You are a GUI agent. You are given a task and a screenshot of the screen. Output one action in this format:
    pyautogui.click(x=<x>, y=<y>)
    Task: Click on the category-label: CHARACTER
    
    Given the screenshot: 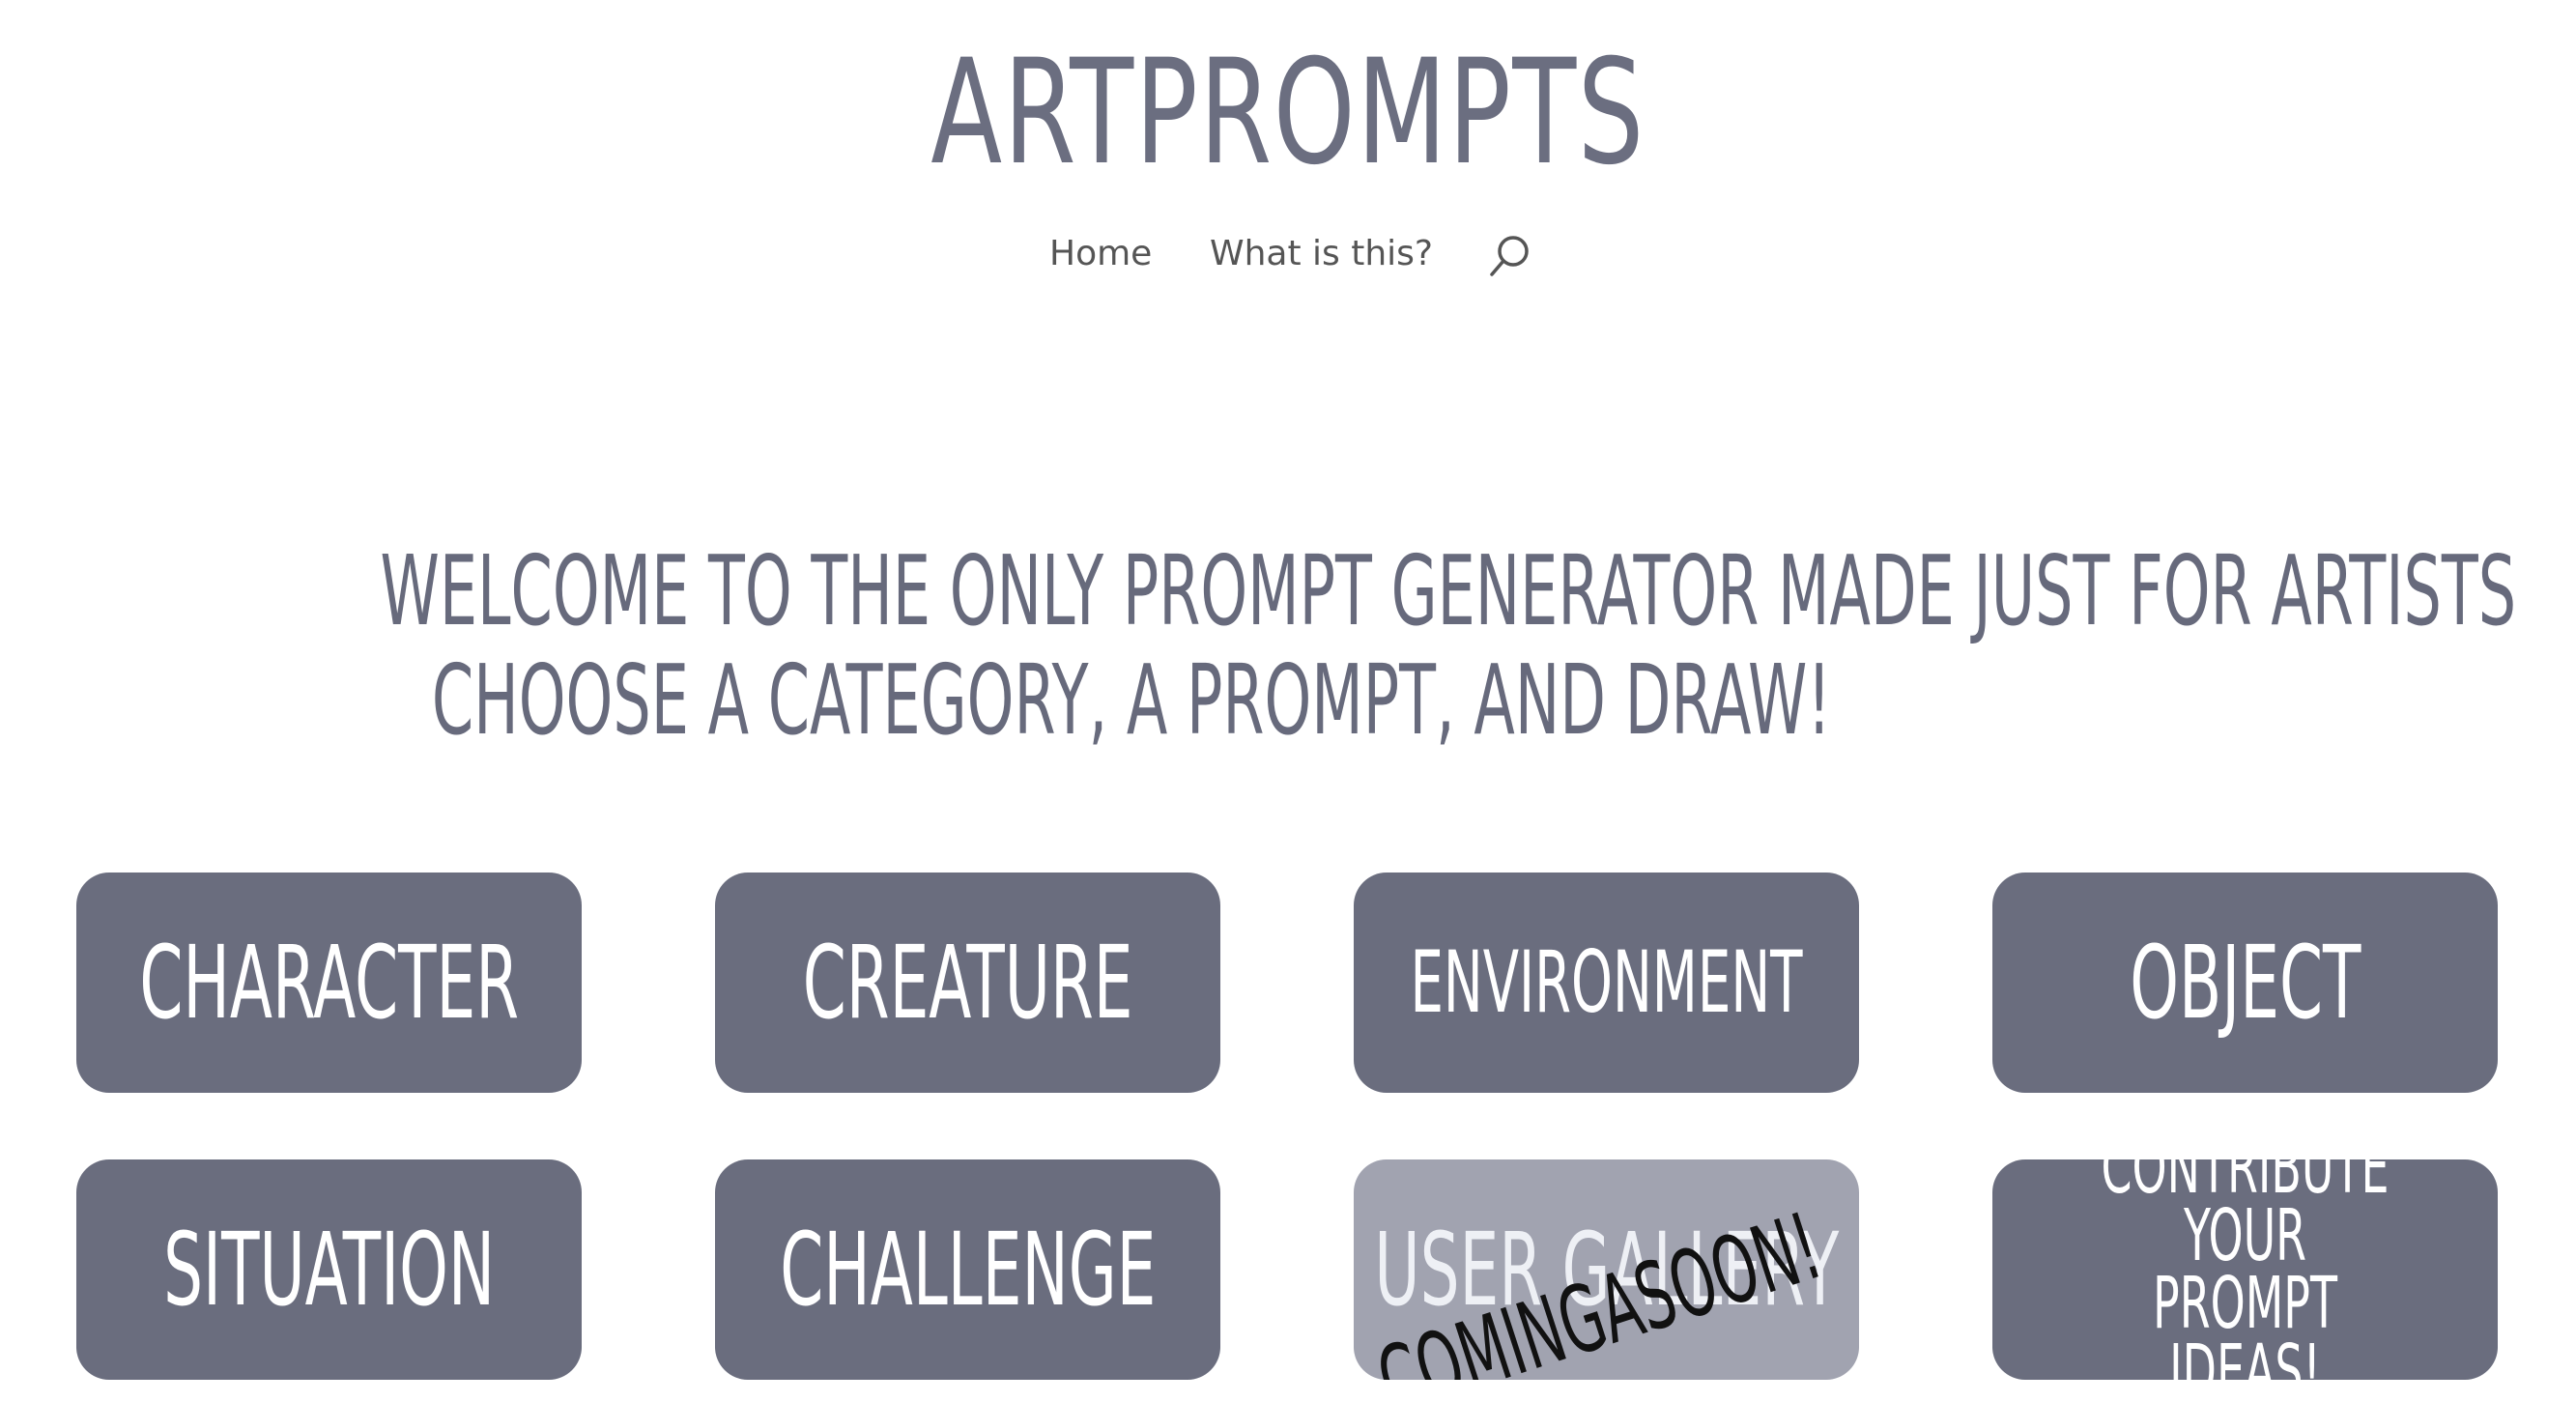 What is the action you would take?
    pyautogui.click(x=329, y=983)
    